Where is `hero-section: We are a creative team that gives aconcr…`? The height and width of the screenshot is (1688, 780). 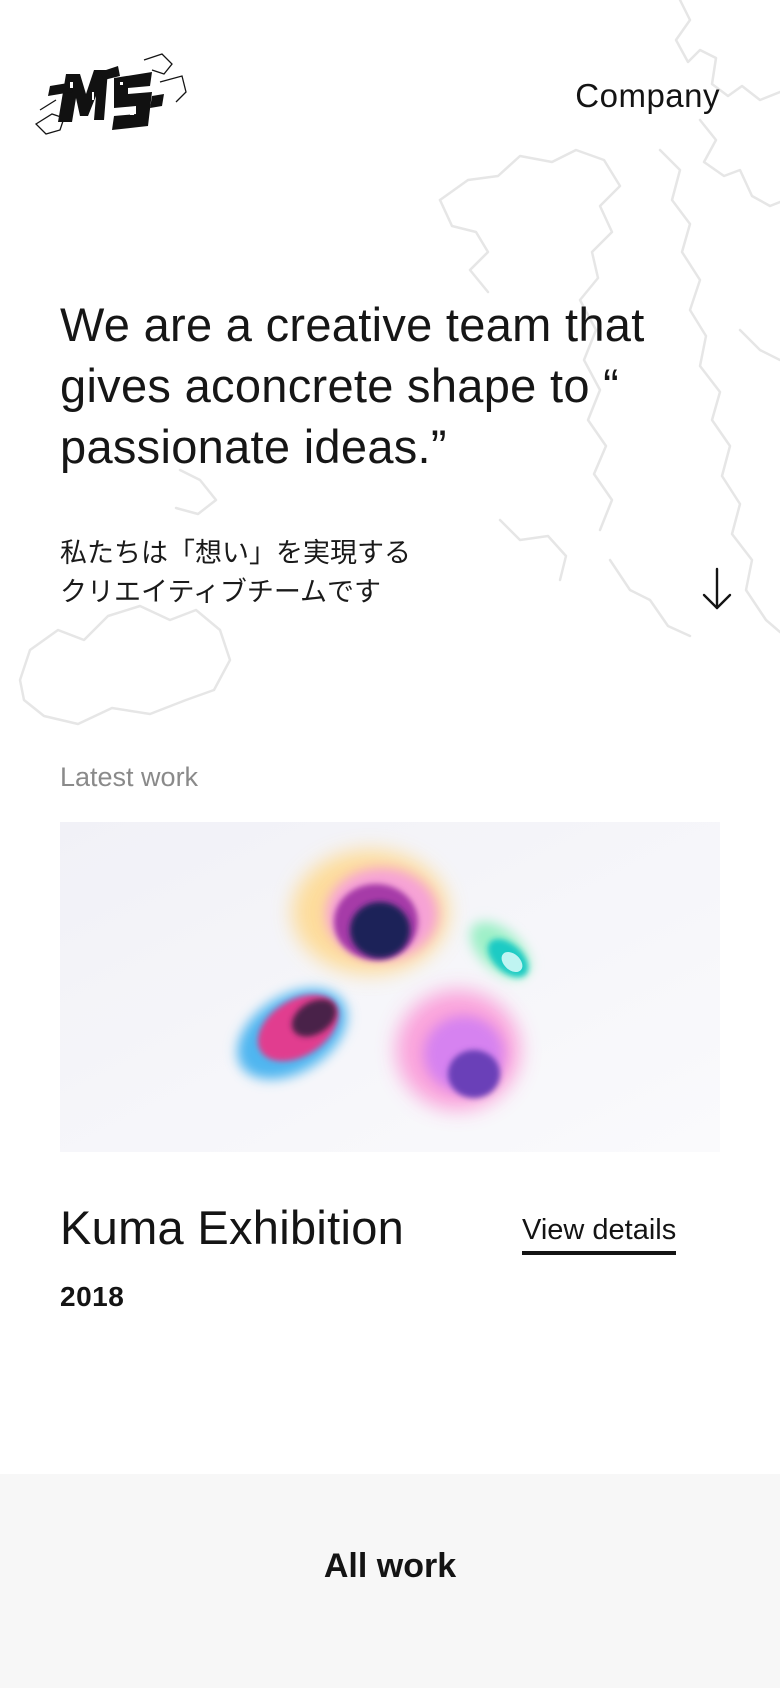 hero-section: We are a creative team that gives aconcr… is located at coordinates (400, 385).